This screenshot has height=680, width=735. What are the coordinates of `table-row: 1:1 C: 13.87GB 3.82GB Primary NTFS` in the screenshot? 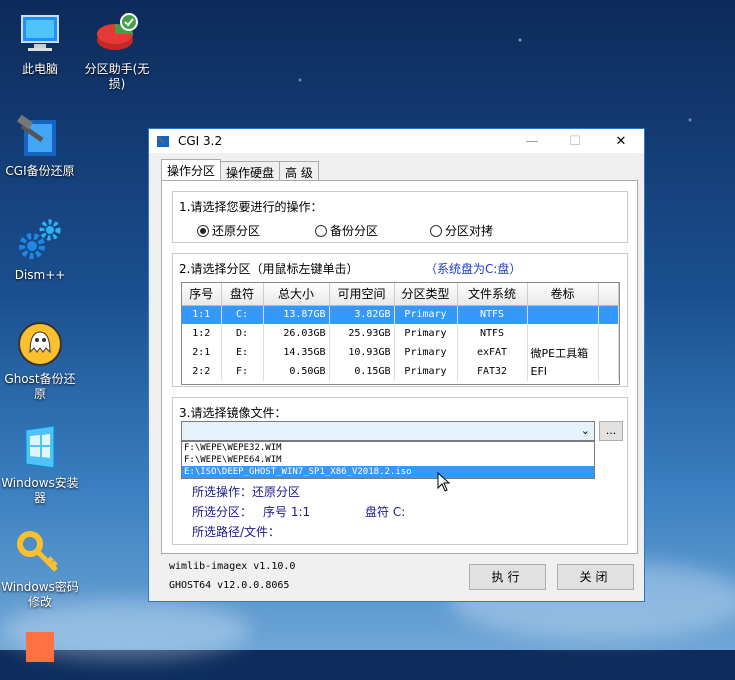 It's located at (400, 314).